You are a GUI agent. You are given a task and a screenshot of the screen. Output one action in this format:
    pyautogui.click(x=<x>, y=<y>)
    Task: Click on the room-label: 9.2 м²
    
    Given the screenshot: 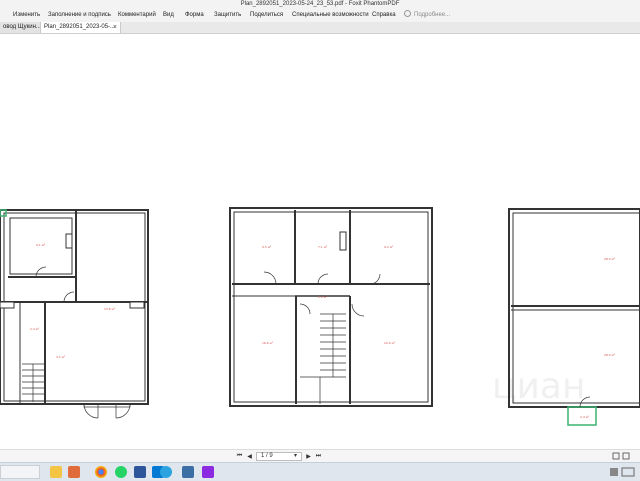 What is the action you would take?
    pyautogui.click(x=389, y=247)
    